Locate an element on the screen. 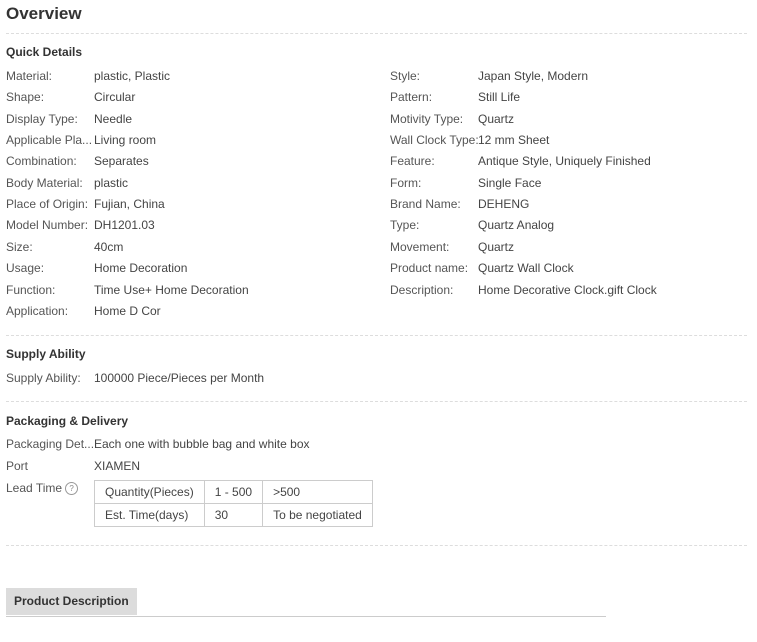 The image size is (757, 642). lead-time-label: Lead Time is located at coordinates (34, 488).